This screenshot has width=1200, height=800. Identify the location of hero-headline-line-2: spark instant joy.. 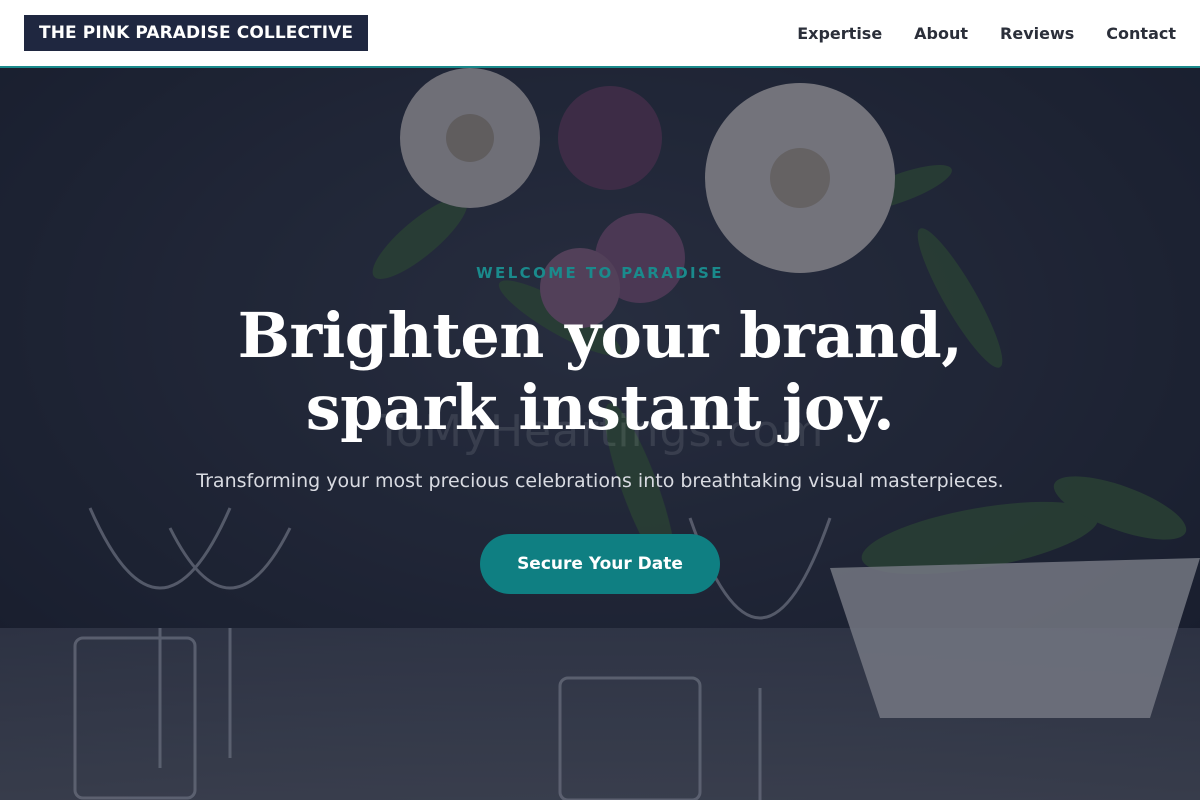
(600, 407).